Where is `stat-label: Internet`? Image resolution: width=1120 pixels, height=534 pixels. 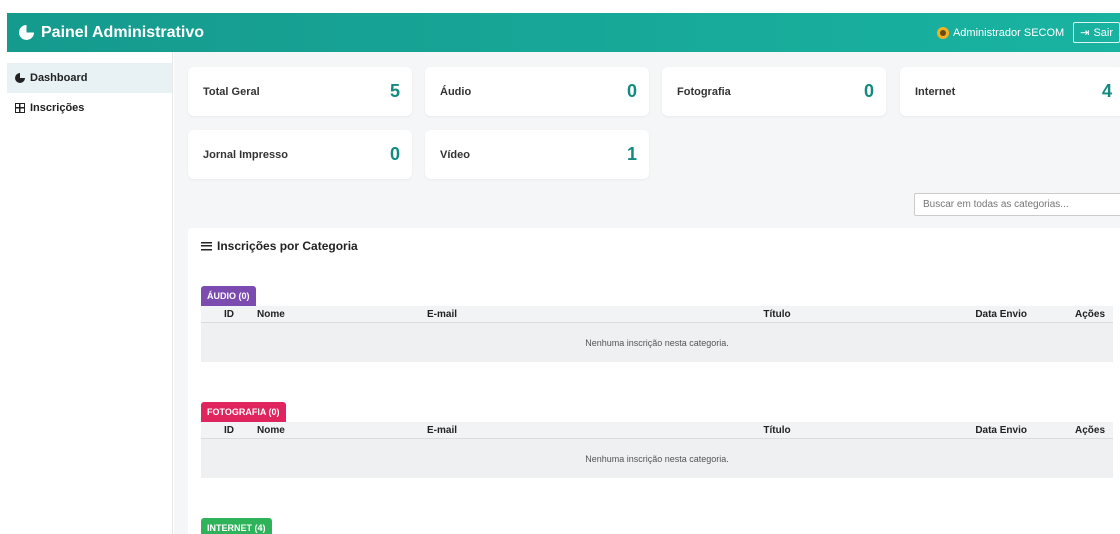 stat-label: Internet is located at coordinates (935, 91).